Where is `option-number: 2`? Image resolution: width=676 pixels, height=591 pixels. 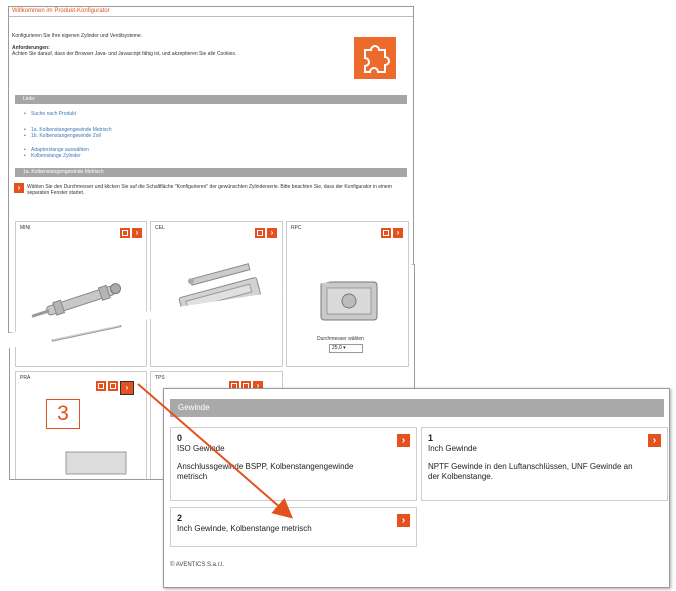
option-number: 2 is located at coordinates (180, 518).